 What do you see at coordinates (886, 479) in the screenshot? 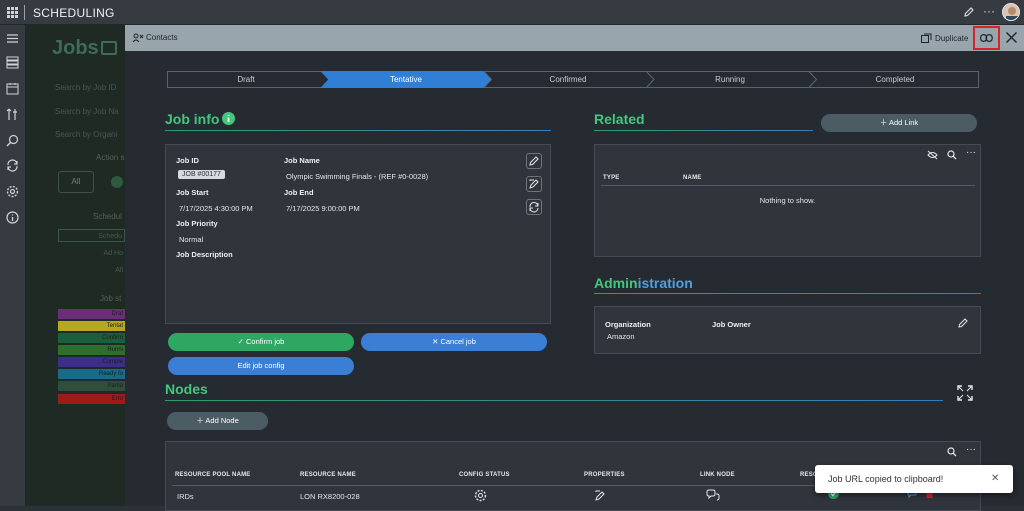
I see `toast-message: Job URL copied to clipboard!` at bounding box center [886, 479].